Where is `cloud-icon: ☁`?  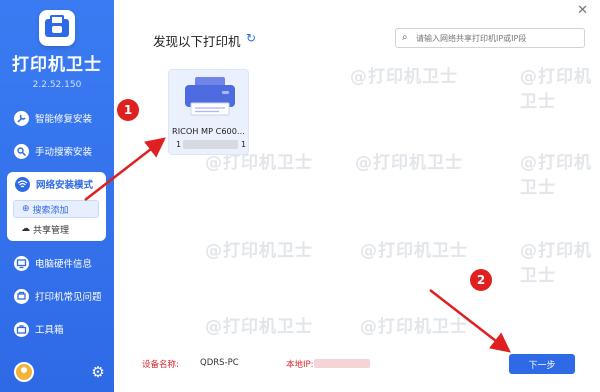
cloud-icon: ☁ is located at coordinates (25, 229).